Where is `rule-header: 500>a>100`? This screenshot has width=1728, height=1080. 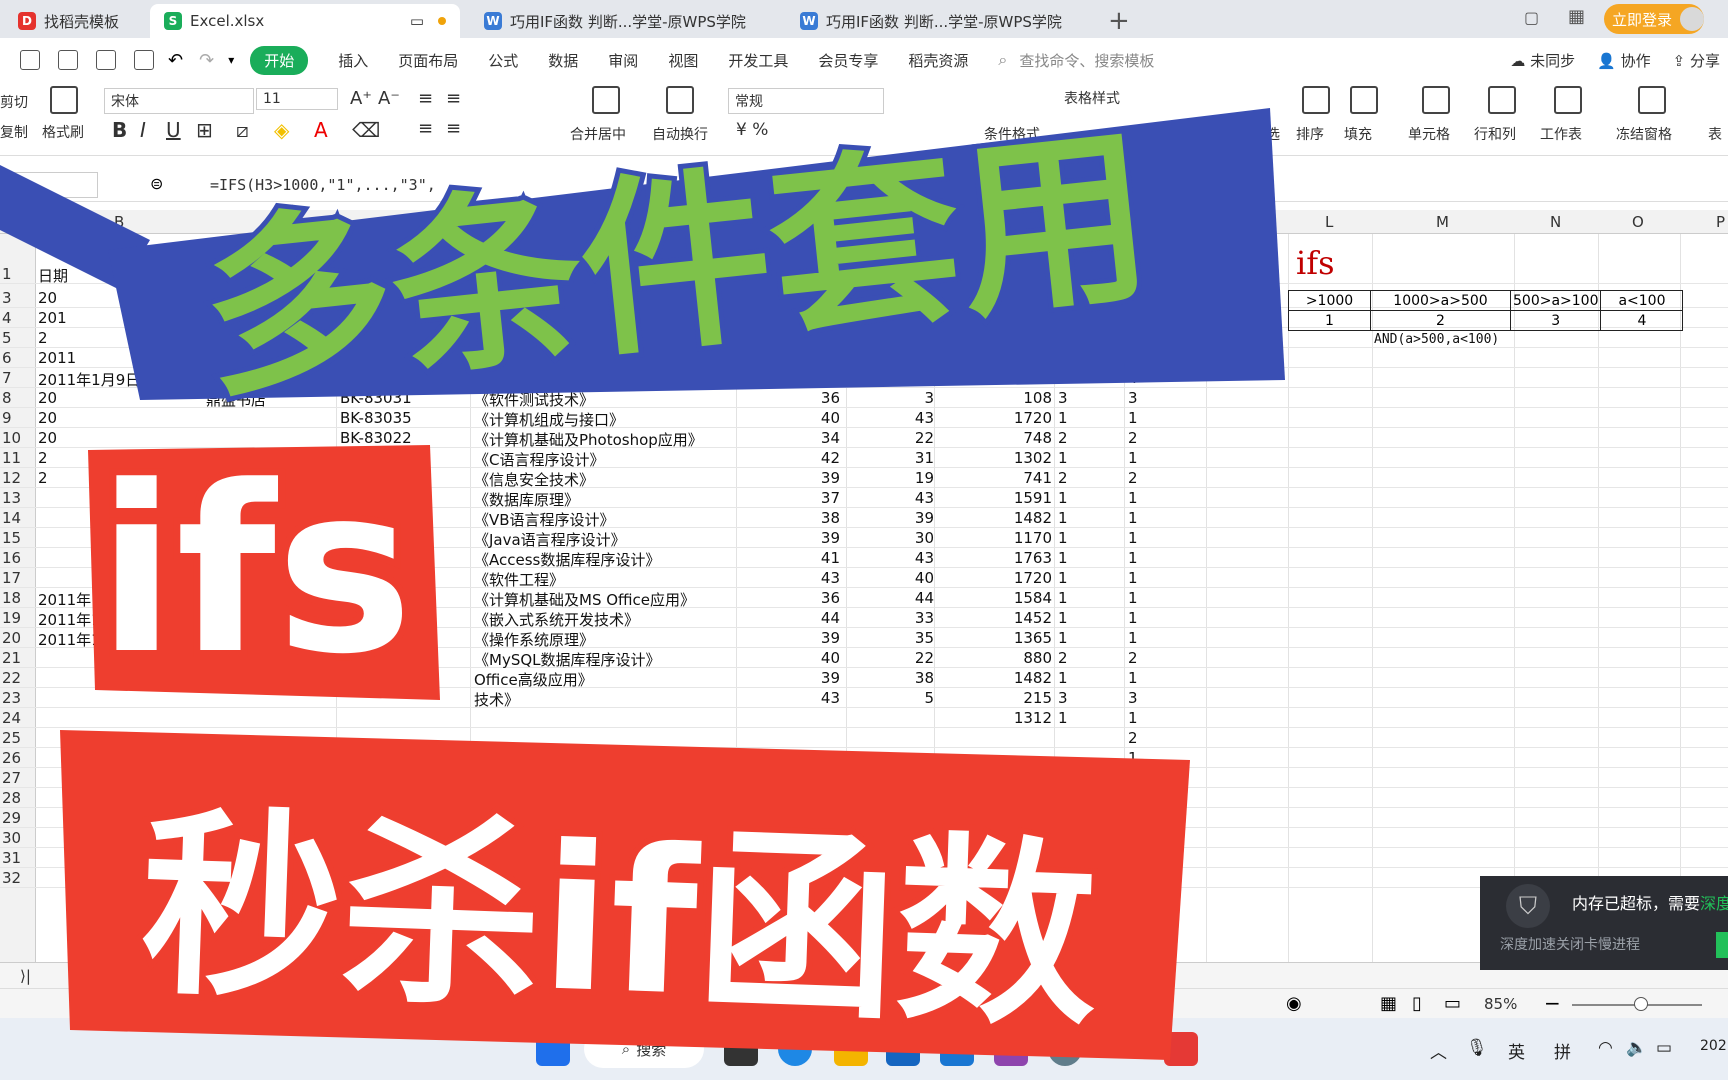 rule-header: 500>a>100 is located at coordinates (1555, 300).